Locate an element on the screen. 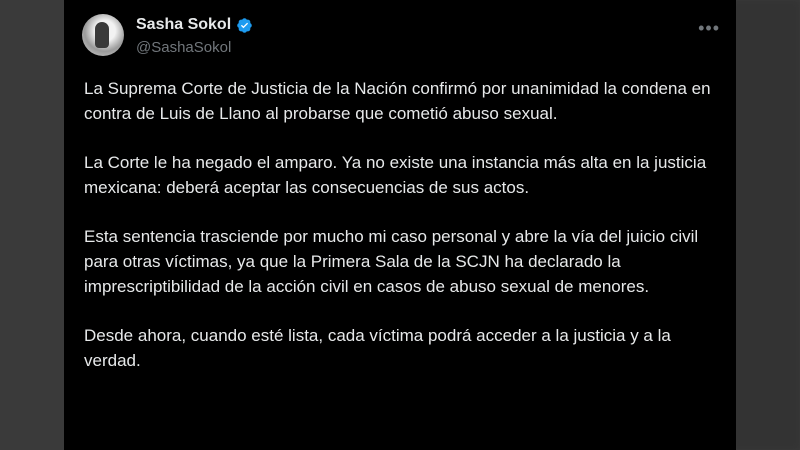 The width and height of the screenshot is (800, 450). display-name: Sasha Sokol is located at coordinates (183, 25).